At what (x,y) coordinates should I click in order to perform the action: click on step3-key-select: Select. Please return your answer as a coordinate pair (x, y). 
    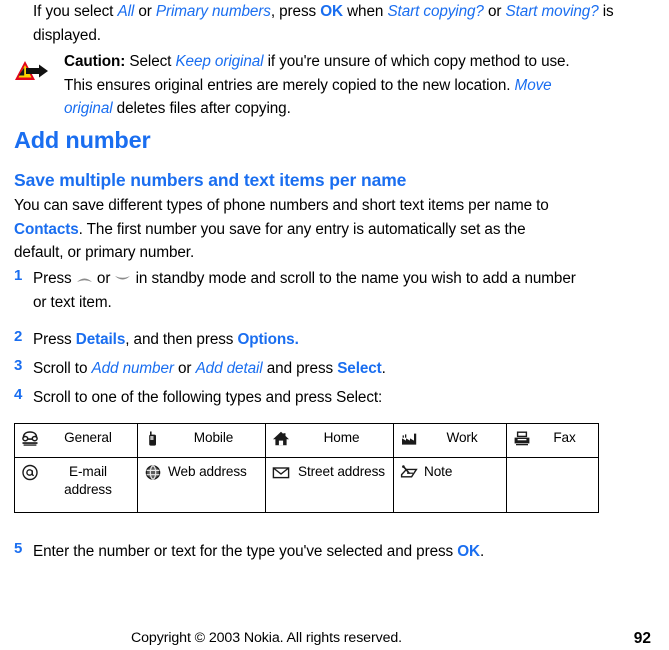
    Looking at the image, I should click on (359, 368).